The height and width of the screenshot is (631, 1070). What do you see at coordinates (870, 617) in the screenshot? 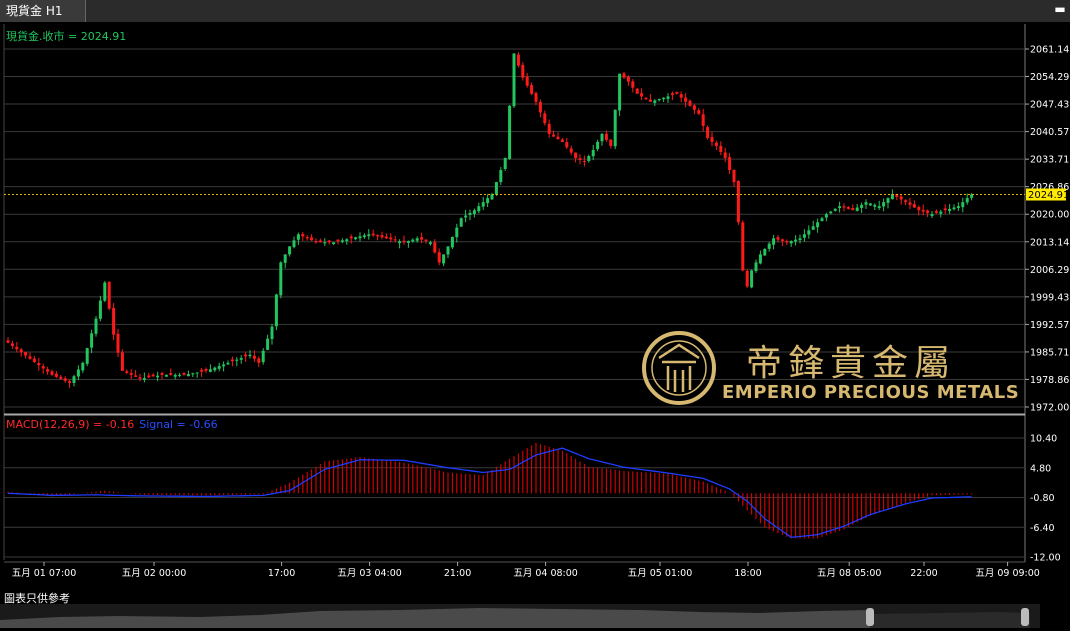
I see `scroll-handle-left` at bounding box center [870, 617].